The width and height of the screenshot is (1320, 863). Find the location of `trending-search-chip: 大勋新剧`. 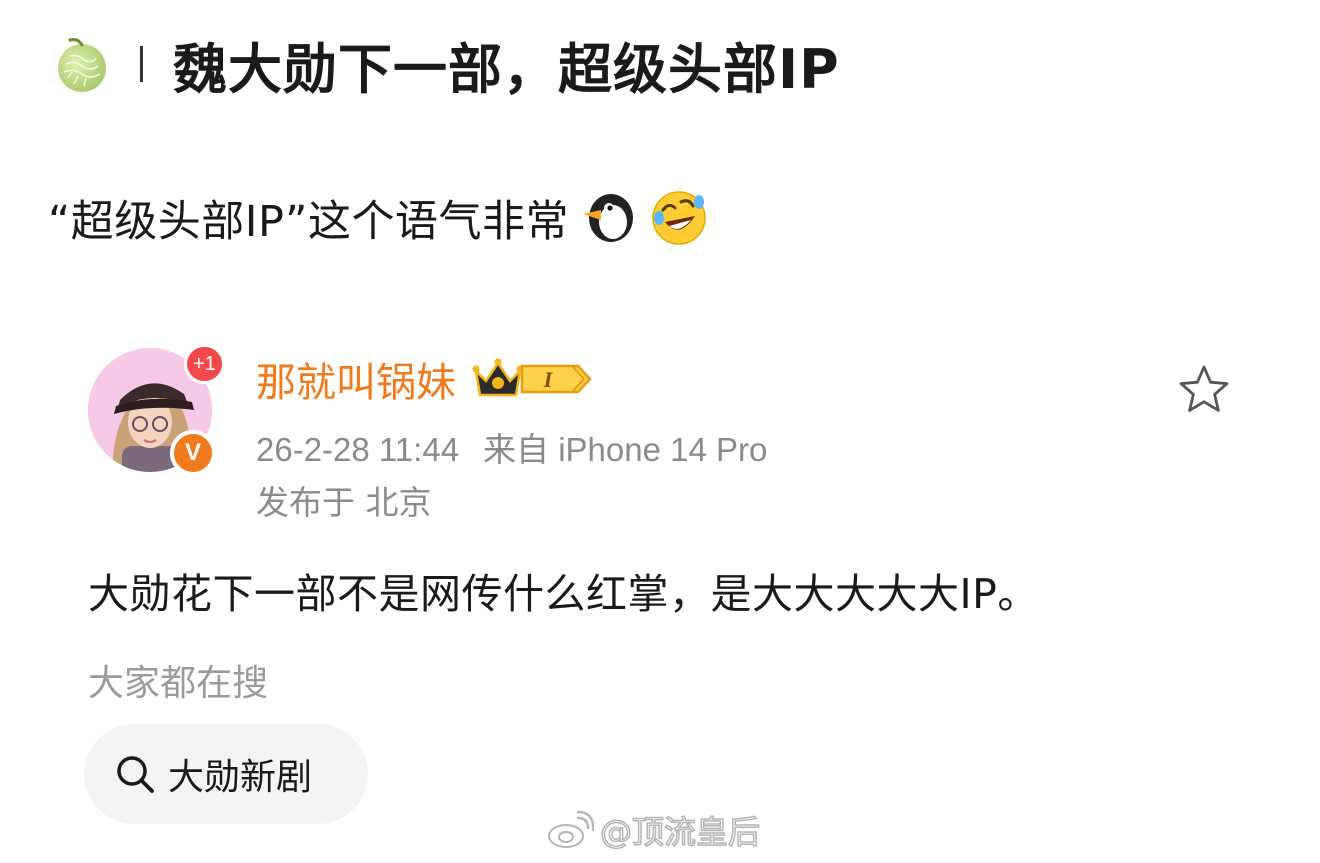

trending-search-chip: 大勋新剧 is located at coordinates (226, 774).